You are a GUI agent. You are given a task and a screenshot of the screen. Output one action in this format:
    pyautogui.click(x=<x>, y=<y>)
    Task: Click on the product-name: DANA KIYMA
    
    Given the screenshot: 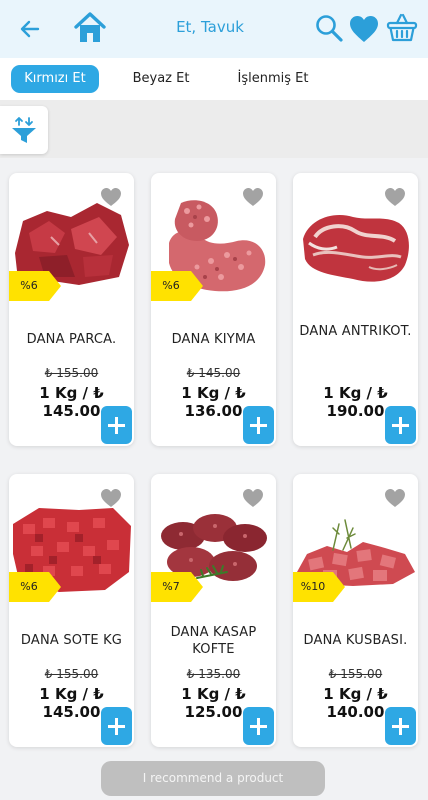 What is the action you would take?
    pyautogui.click(x=213, y=339)
    